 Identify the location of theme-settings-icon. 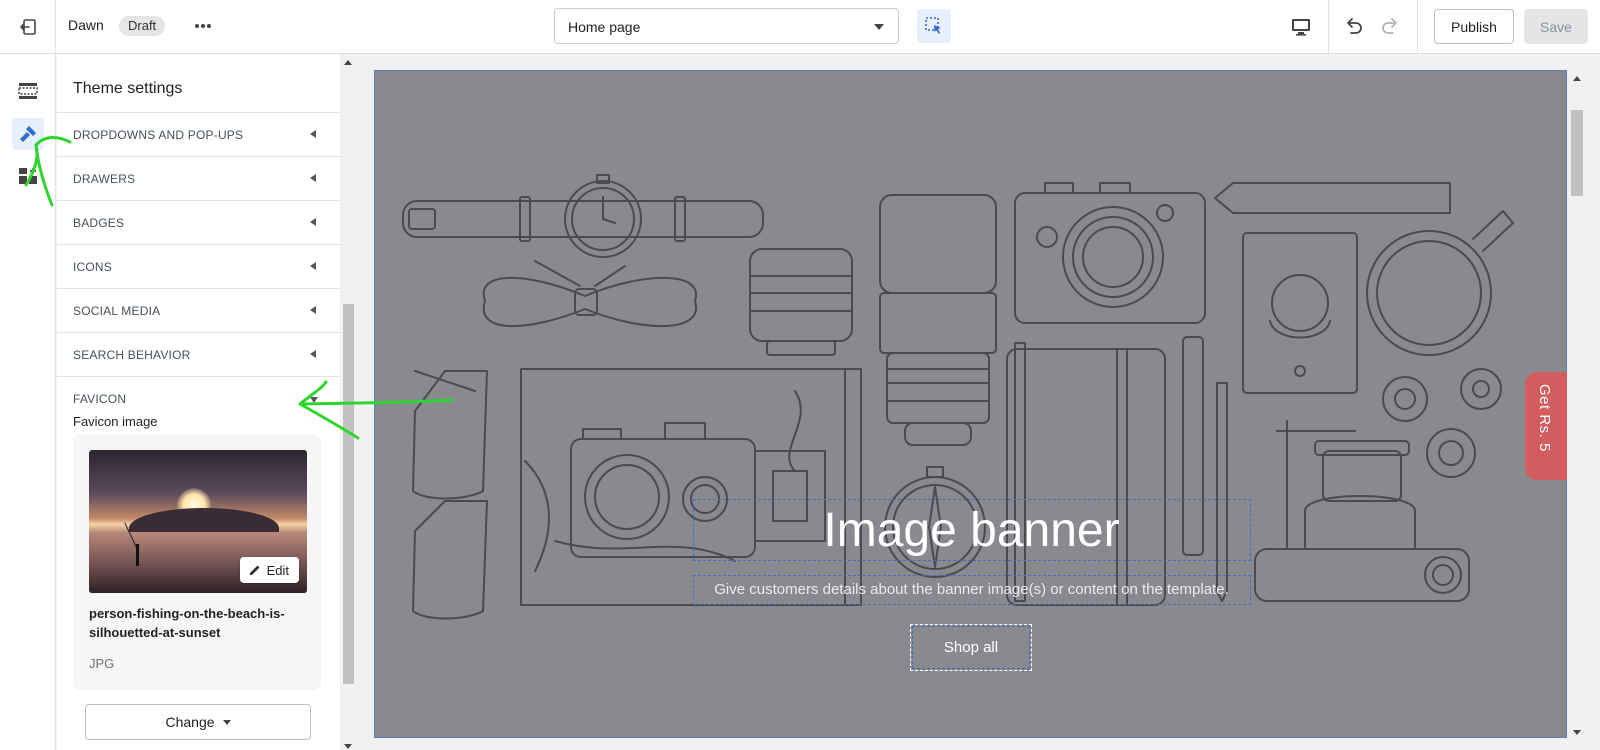
(28, 134).